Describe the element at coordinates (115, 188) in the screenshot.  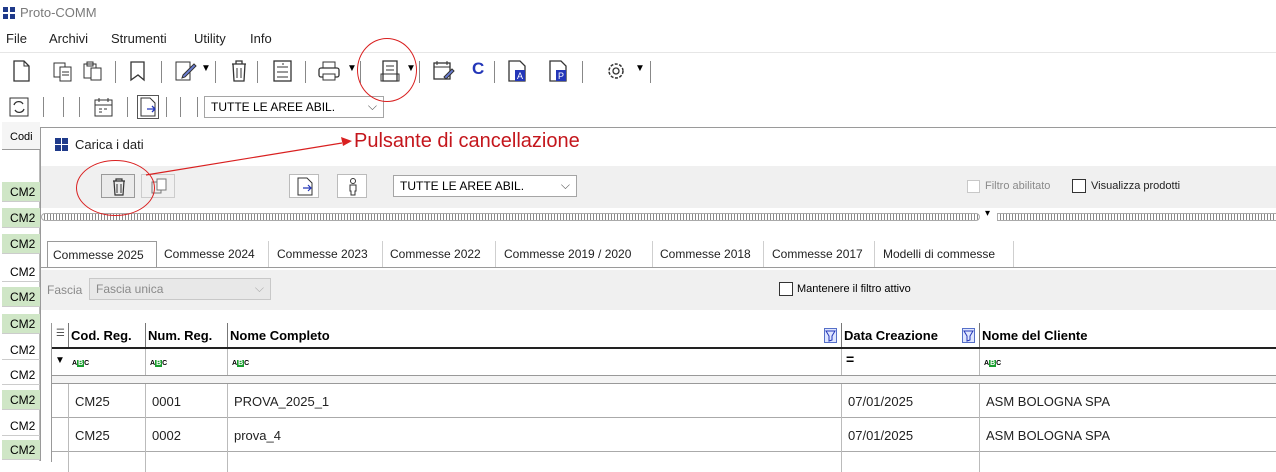
I see `annotation-circle-dialog` at that location.